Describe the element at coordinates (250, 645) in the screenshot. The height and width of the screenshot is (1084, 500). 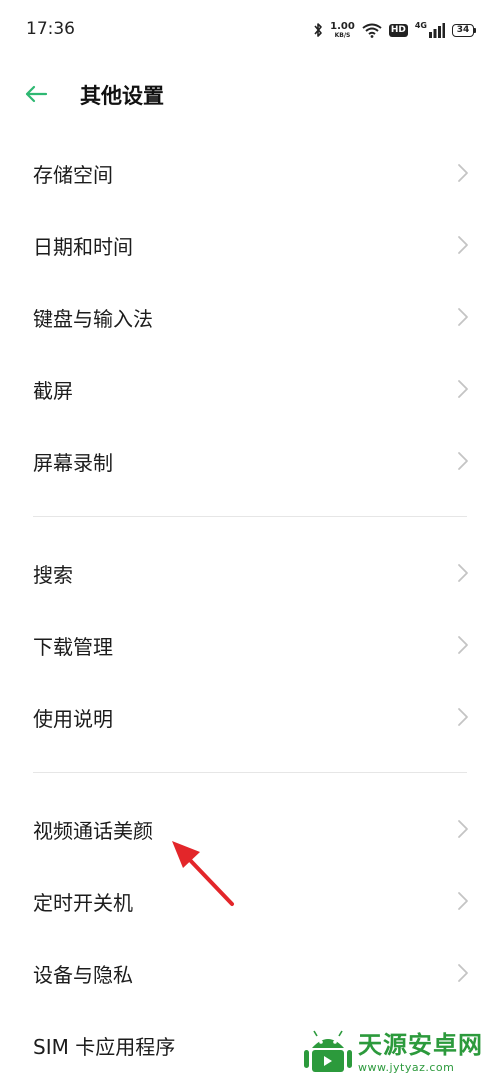
I see `settings-item-download-manager: 下载管理` at that location.